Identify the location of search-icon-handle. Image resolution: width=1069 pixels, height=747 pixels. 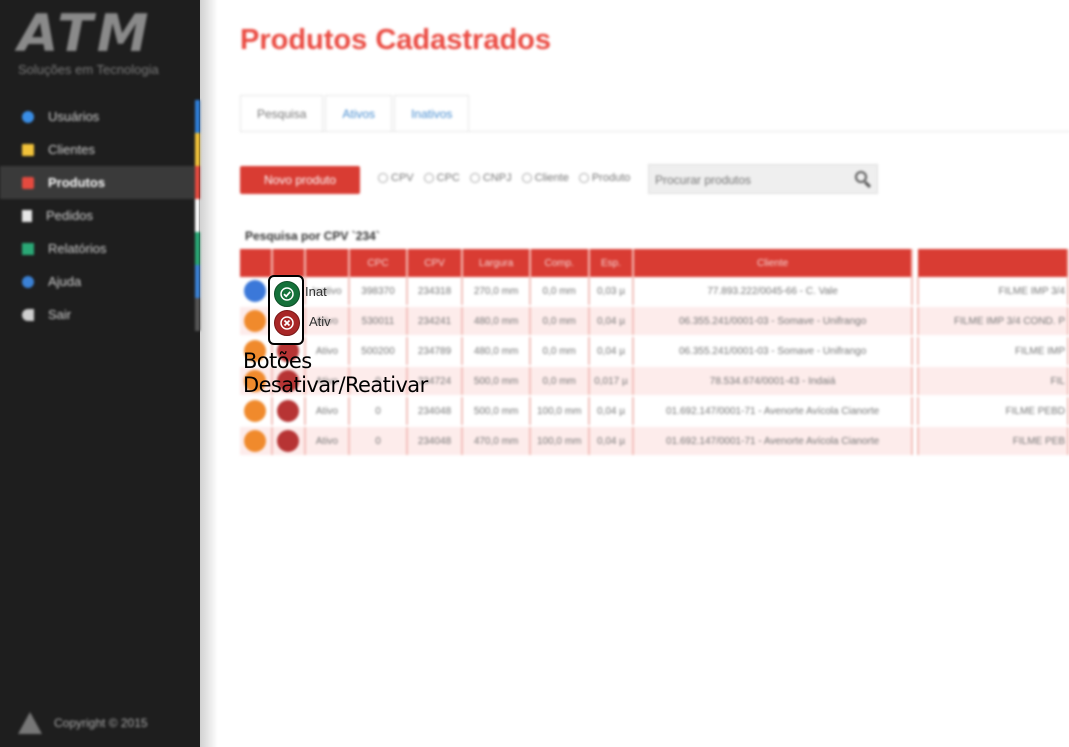
(867, 184).